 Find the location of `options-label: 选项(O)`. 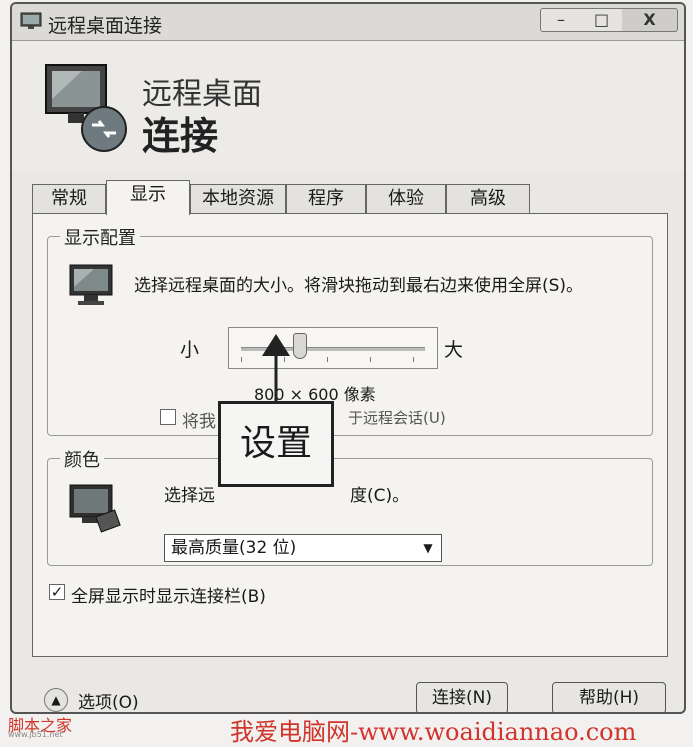

options-label: 选项(O) is located at coordinates (108, 700).